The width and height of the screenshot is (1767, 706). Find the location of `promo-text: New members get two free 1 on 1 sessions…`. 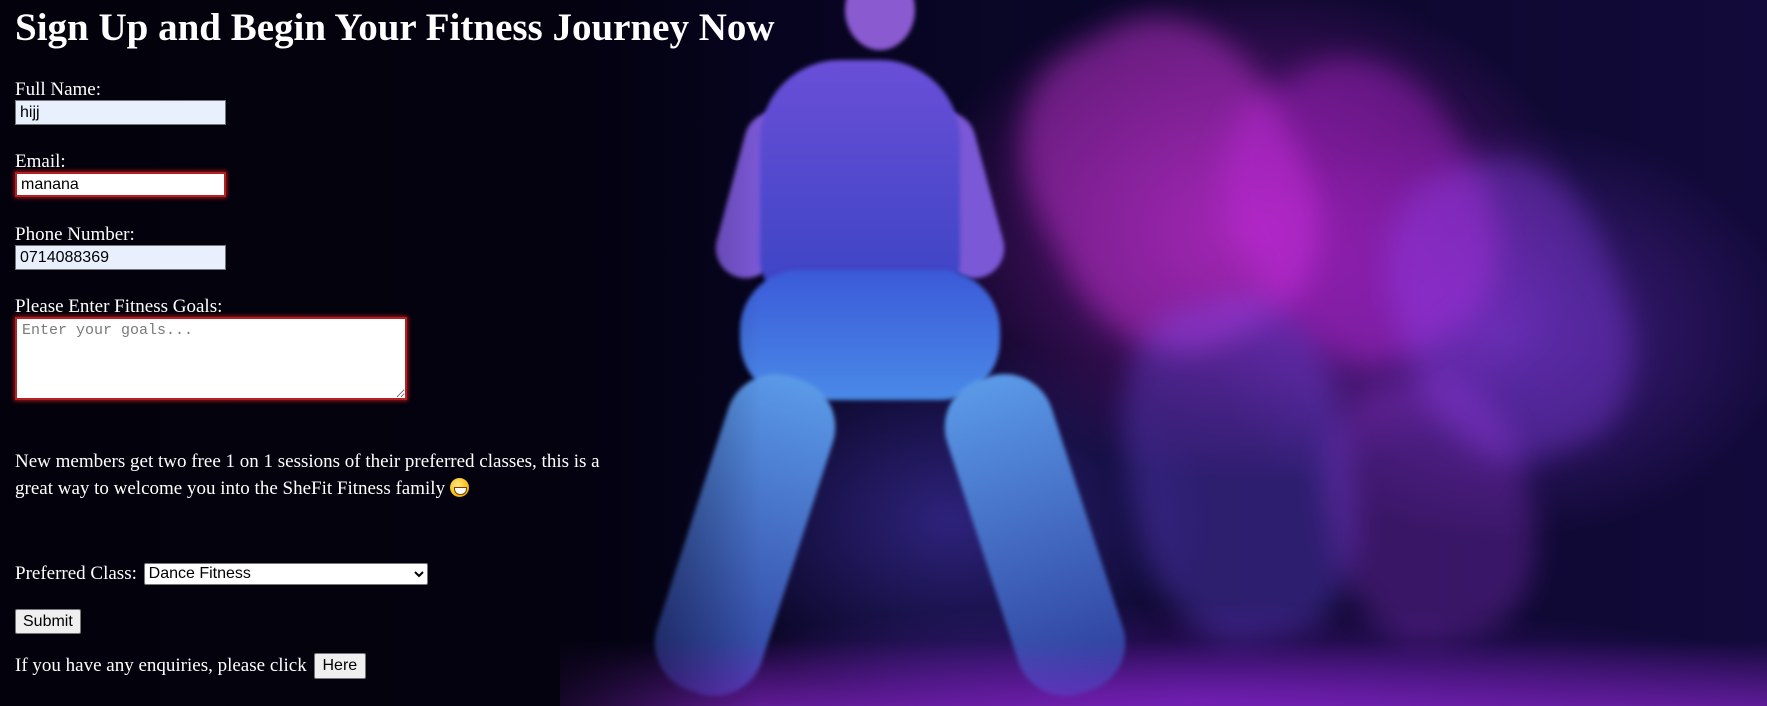

promo-text: New members get two free 1 on 1 sessions… is located at coordinates (315, 475).